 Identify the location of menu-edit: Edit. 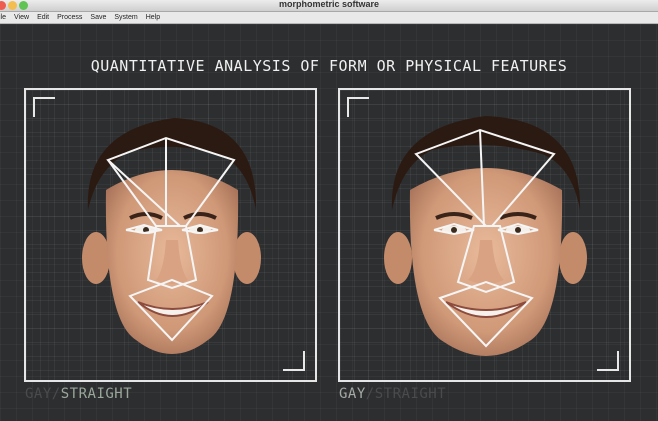
(43, 17).